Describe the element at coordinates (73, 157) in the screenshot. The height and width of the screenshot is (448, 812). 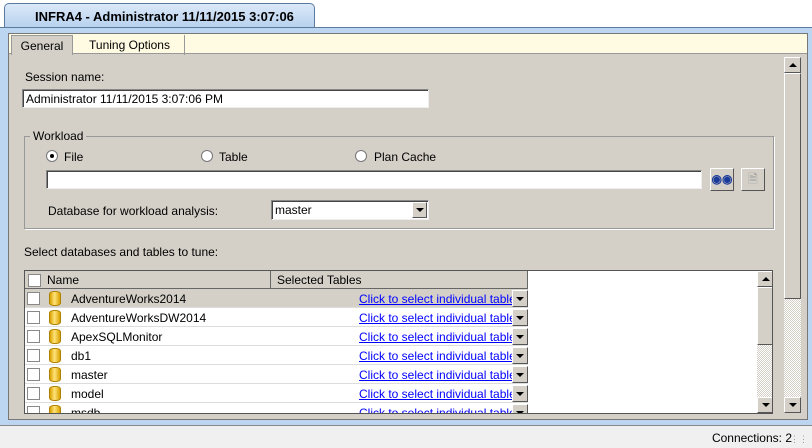
I see `radio-file-label: File` at that location.